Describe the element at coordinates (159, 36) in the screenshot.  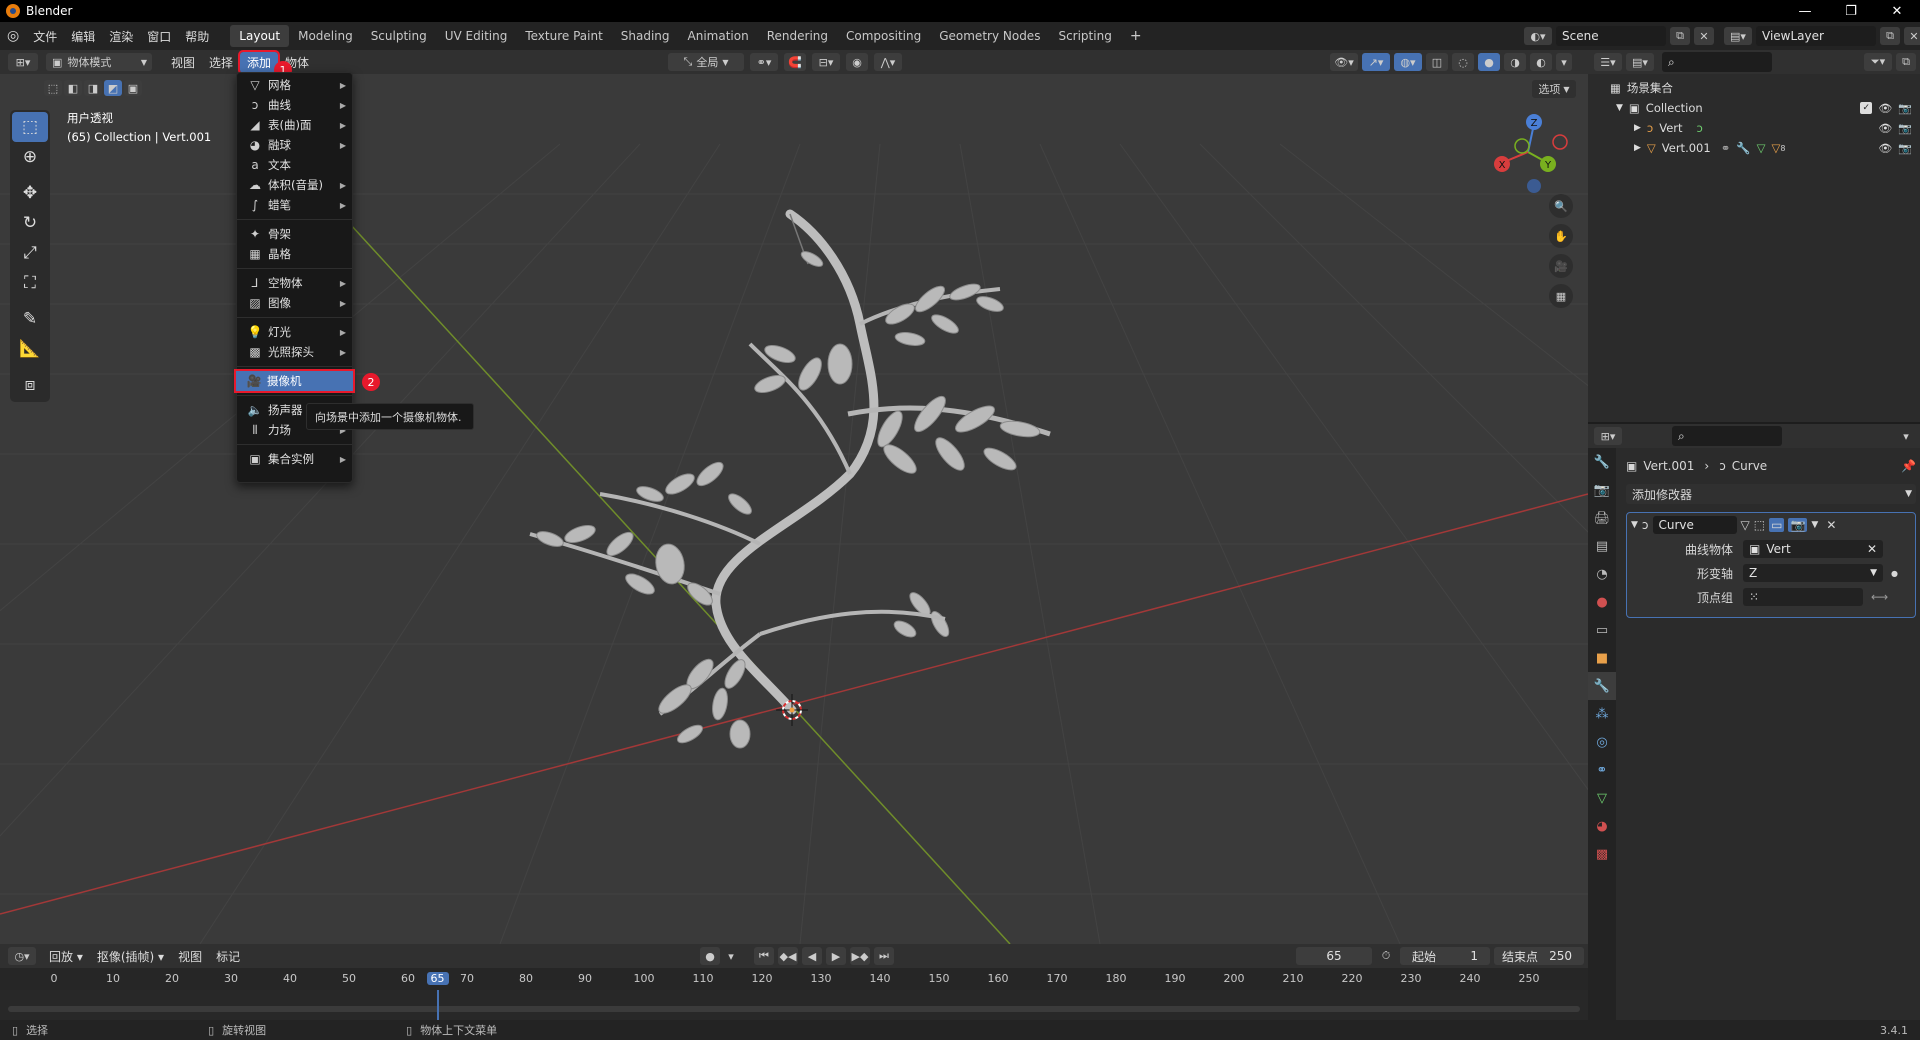
I see `menu-window: 窗口` at that location.